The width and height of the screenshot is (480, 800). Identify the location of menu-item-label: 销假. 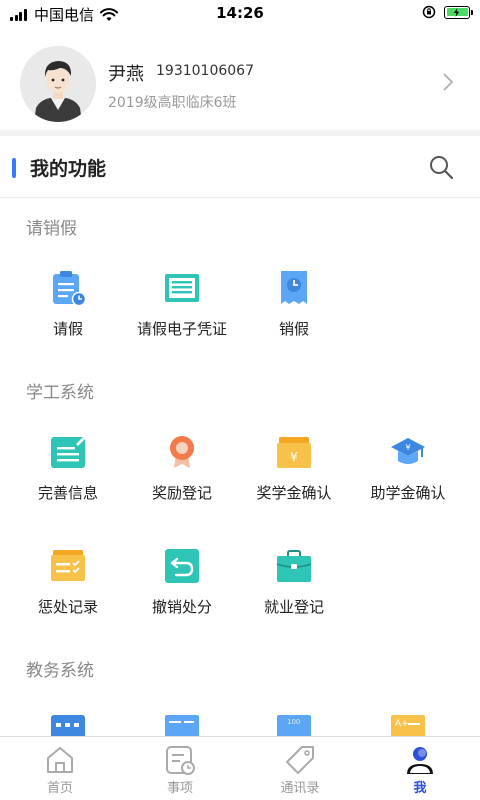
(293, 329).